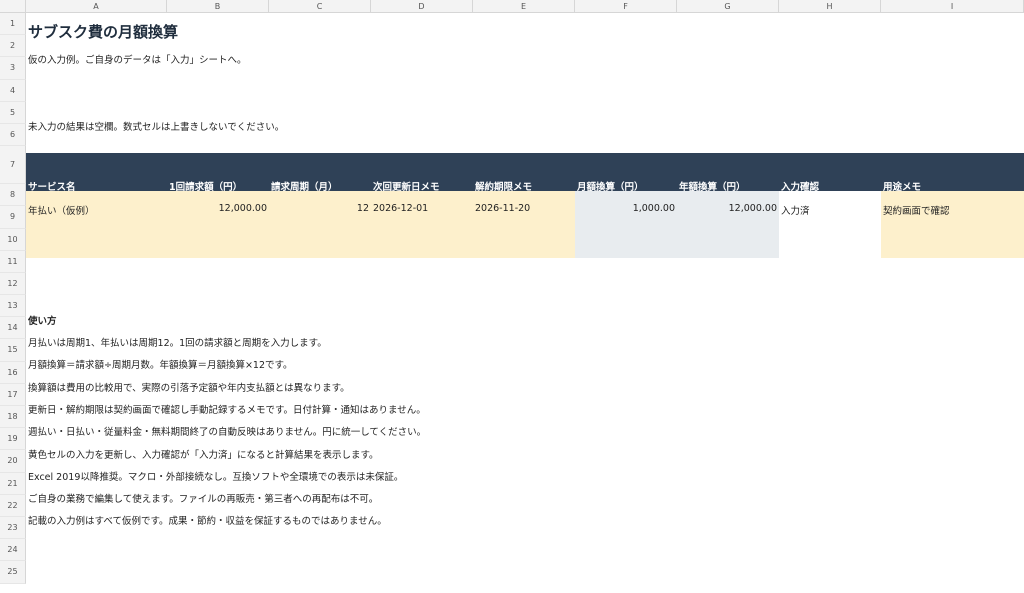  What do you see at coordinates (13, 68) in the screenshot?
I see `row-header: 3` at bounding box center [13, 68].